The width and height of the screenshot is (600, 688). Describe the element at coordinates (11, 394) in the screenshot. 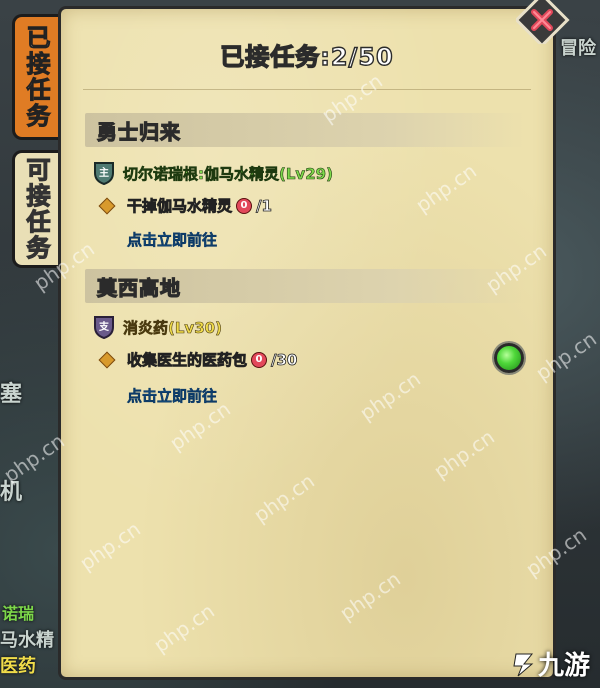

I see `bg-text-fragment: 塞` at that location.